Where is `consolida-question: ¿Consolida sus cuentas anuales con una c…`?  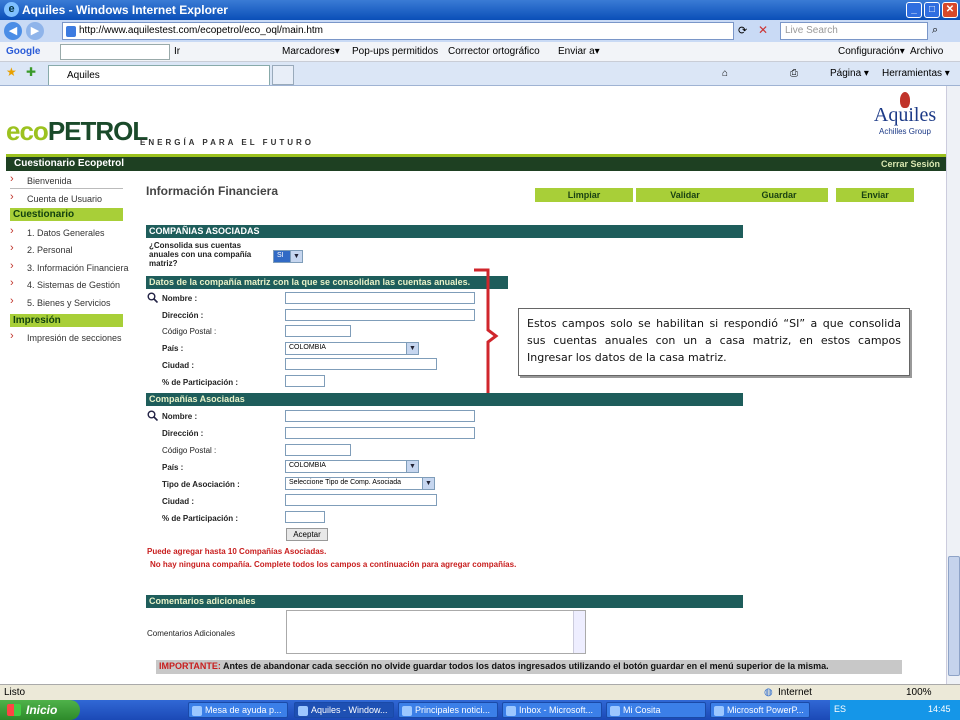
consolida-question: ¿Consolida sus cuentas anuales con una c… is located at coordinates (200, 254).